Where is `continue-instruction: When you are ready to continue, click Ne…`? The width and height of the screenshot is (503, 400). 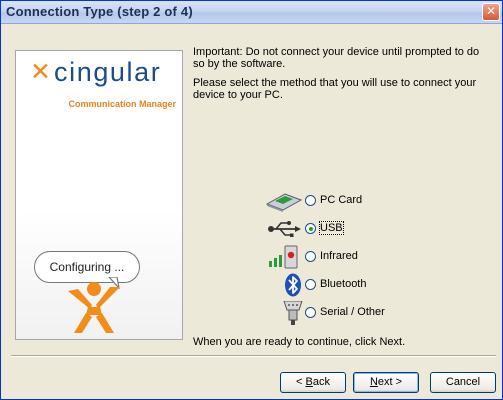 continue-instruction: When you are ready to continue, click Ne… is located at coordinates (299, 342).